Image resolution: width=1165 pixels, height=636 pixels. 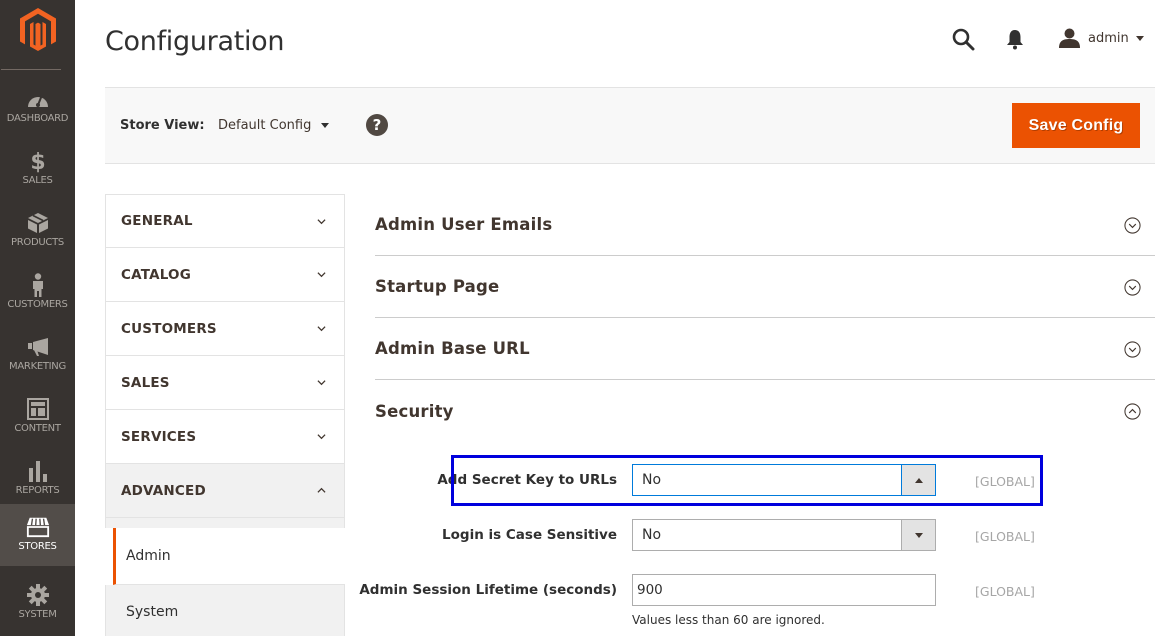 I want to click on login-case-sensitive-select: No, so click(x=784, y=535).